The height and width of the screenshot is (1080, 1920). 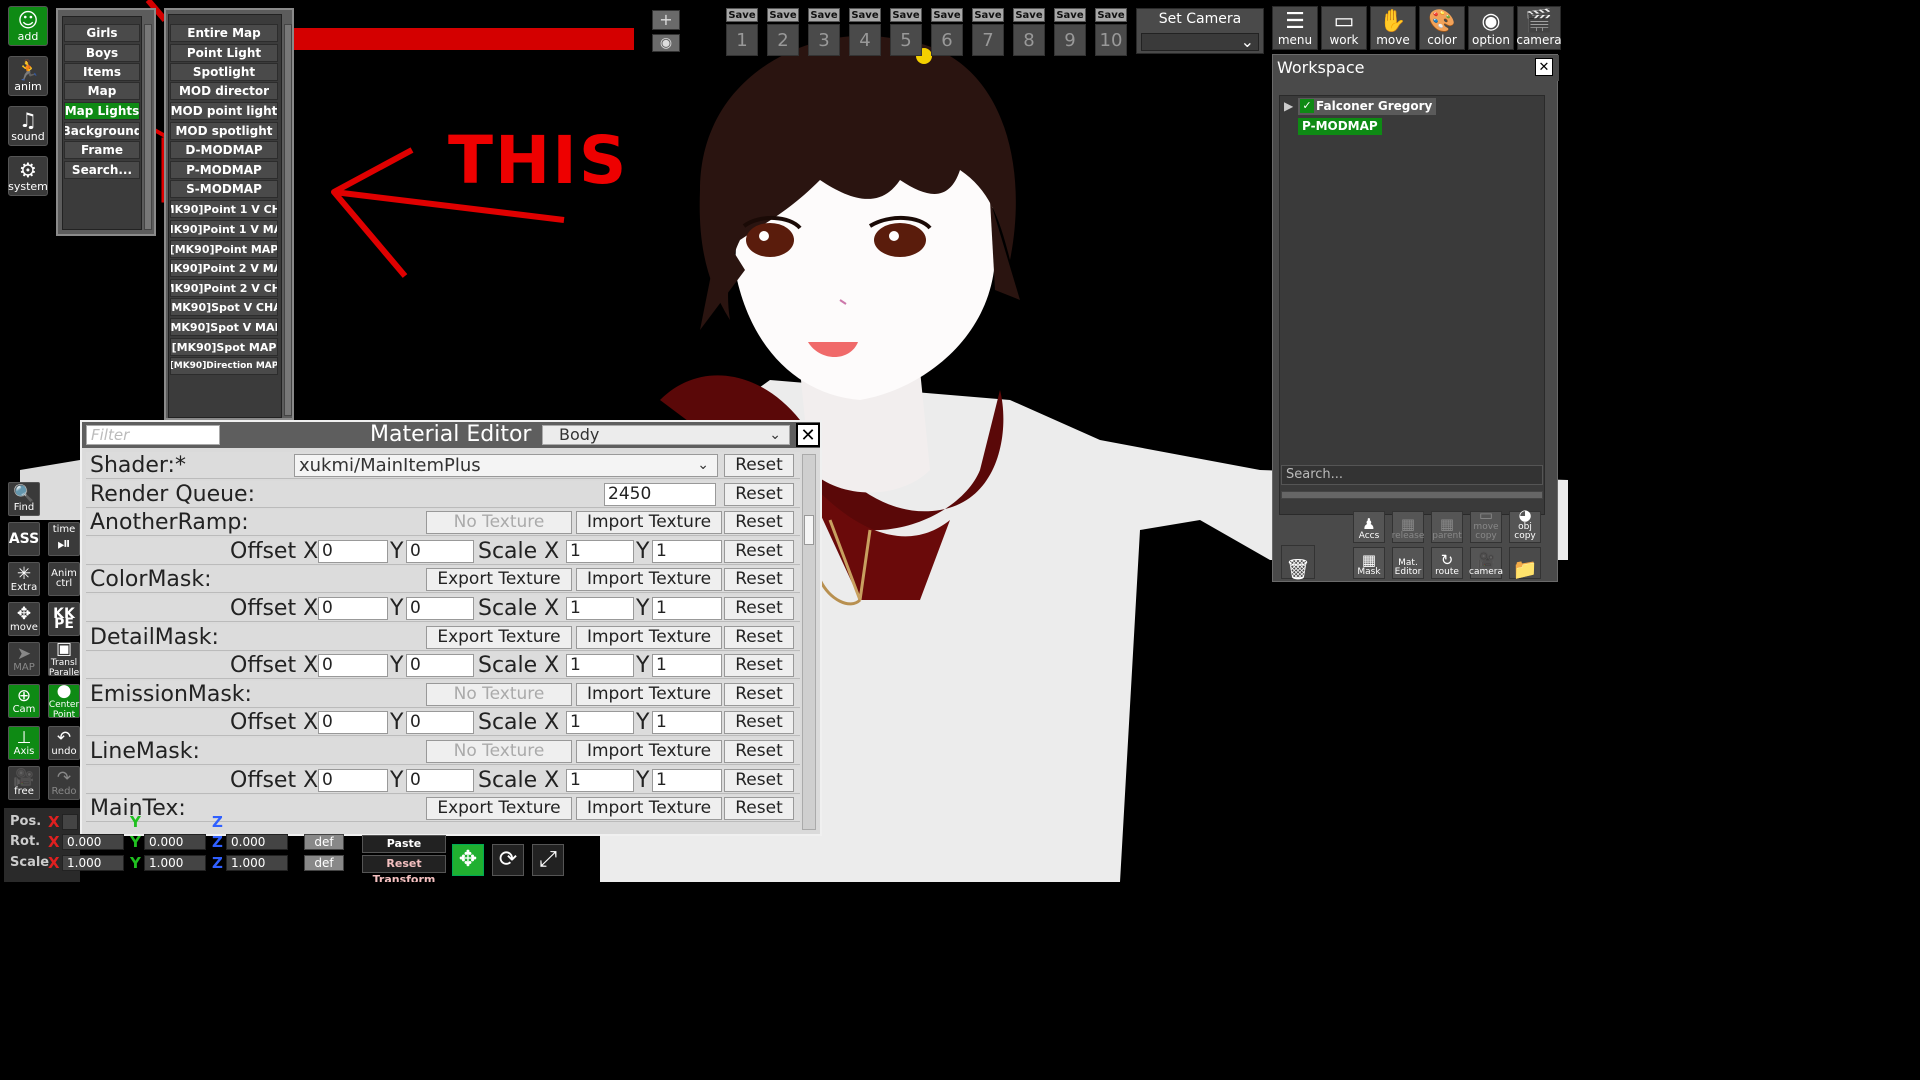 I want to click on set-camera-dropdown: ⌄, so click(x=1200, y=41).